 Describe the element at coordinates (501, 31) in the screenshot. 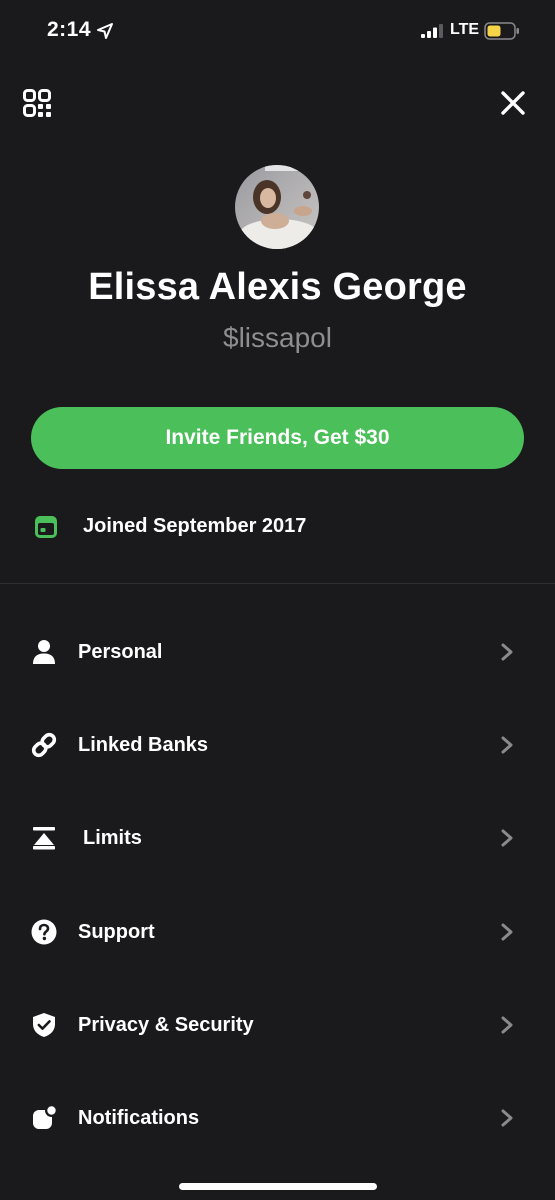

I see `battery-icon` at that location.